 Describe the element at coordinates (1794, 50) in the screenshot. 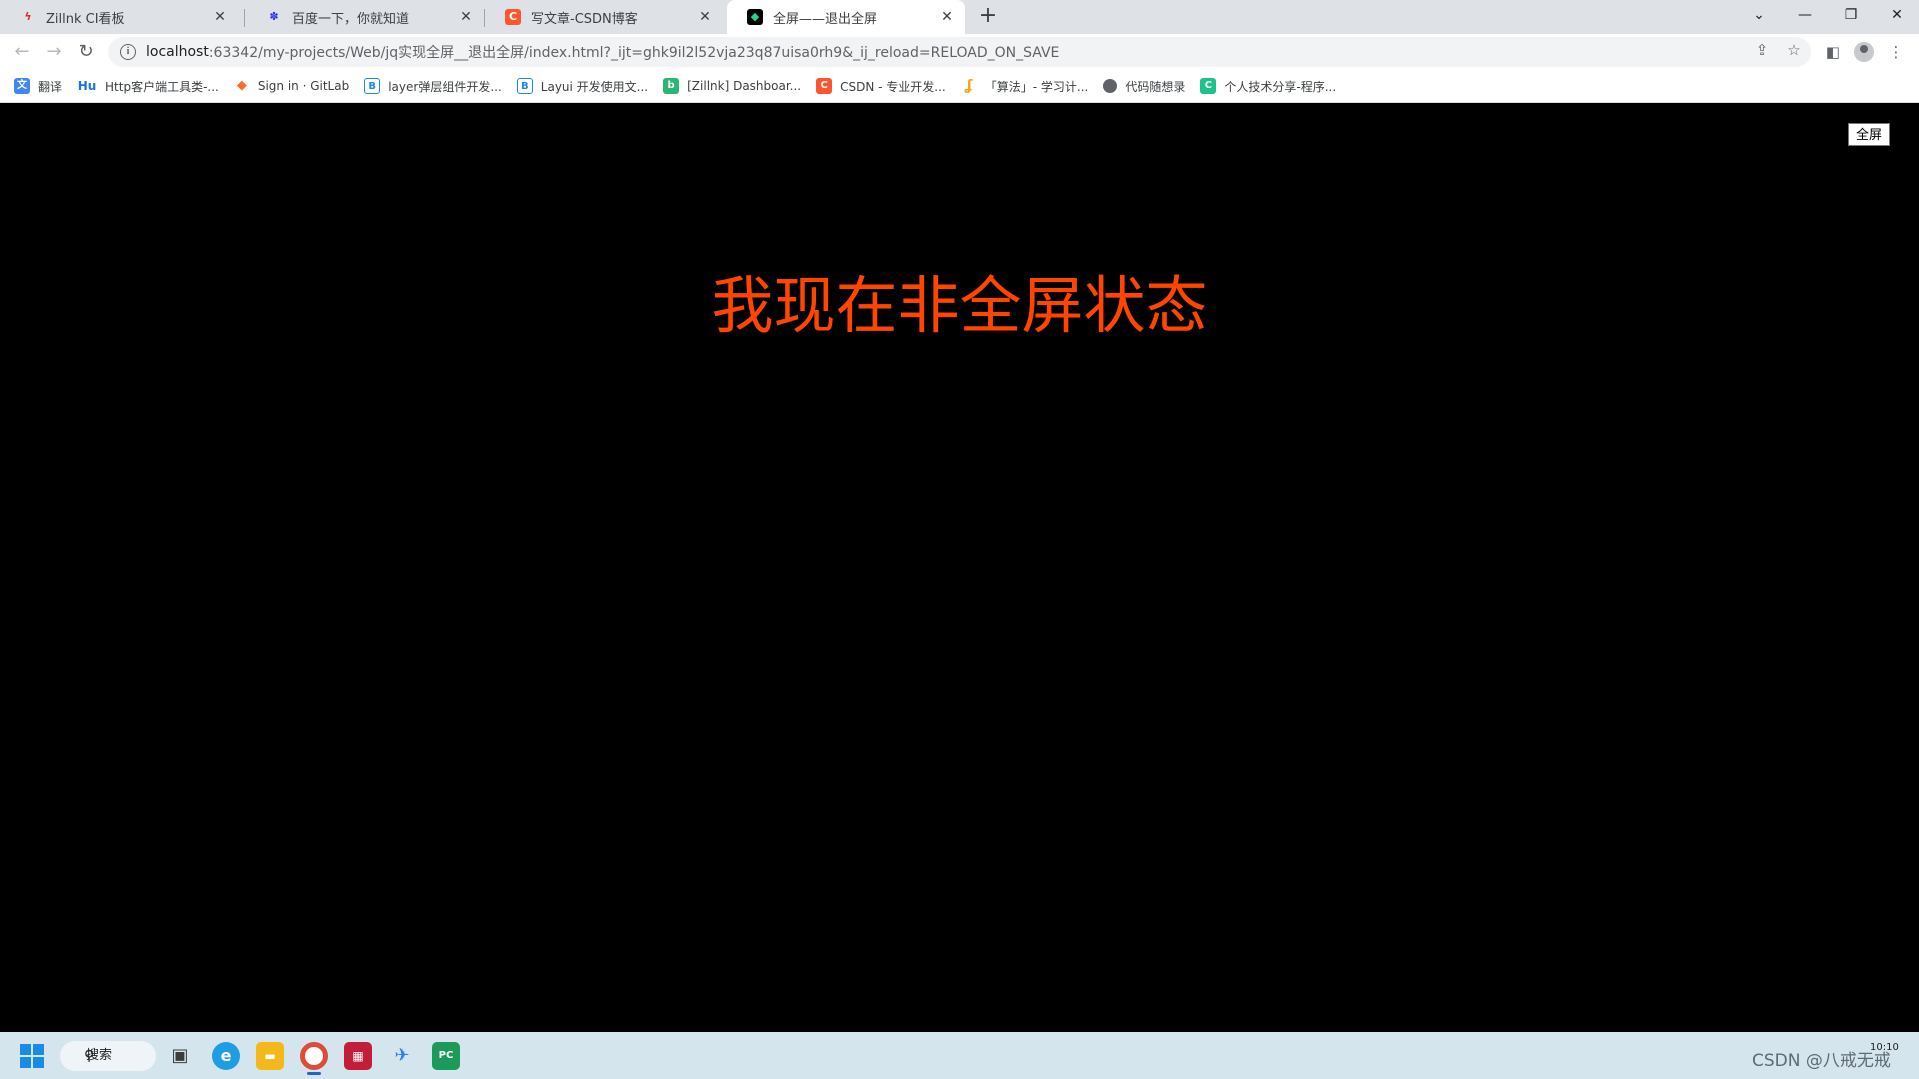

I see `star-icon: ☆` at that location.